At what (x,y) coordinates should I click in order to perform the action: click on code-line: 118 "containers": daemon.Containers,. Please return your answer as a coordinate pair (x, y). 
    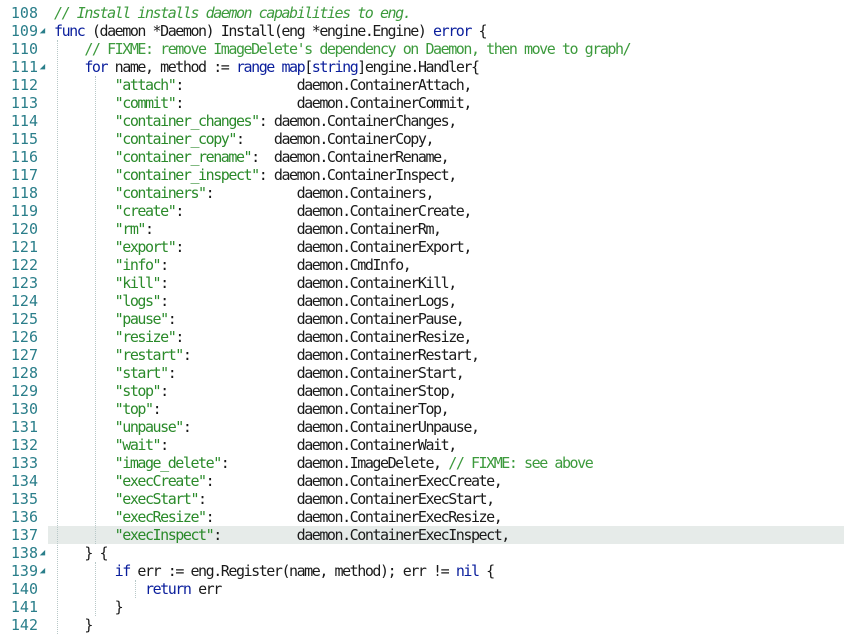
    Looking at the image, I should click on (422, 193).